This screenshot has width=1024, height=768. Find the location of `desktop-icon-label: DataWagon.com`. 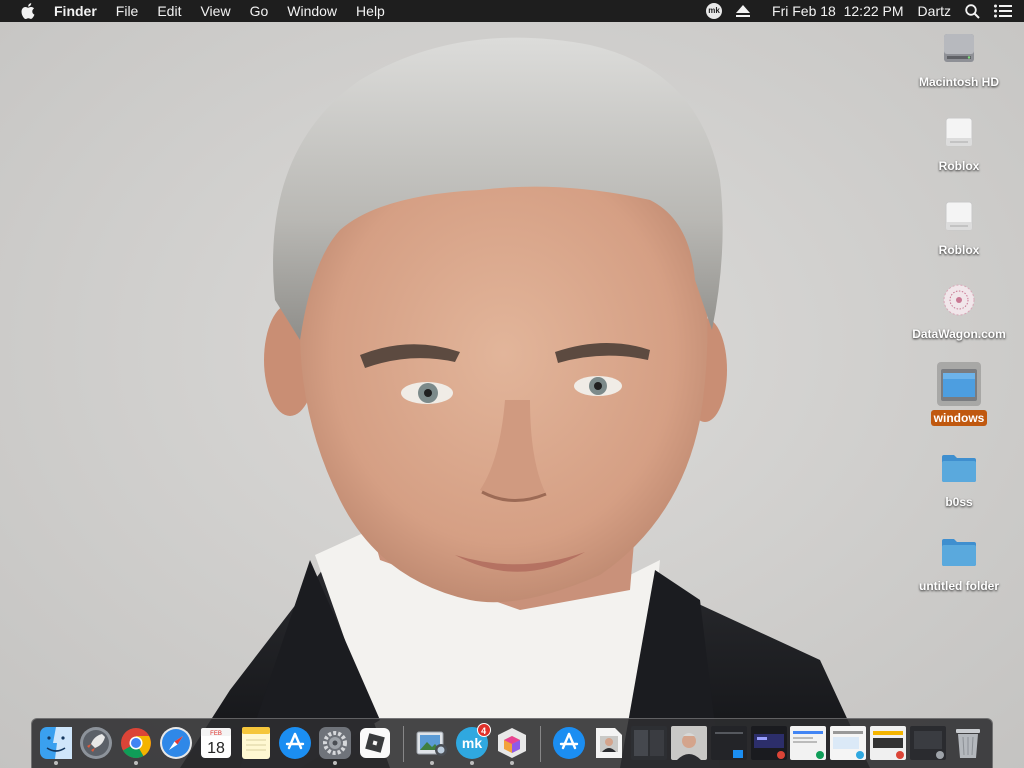

desktop-icon-label: DataWagon.com is located at coordinates (959, 334).